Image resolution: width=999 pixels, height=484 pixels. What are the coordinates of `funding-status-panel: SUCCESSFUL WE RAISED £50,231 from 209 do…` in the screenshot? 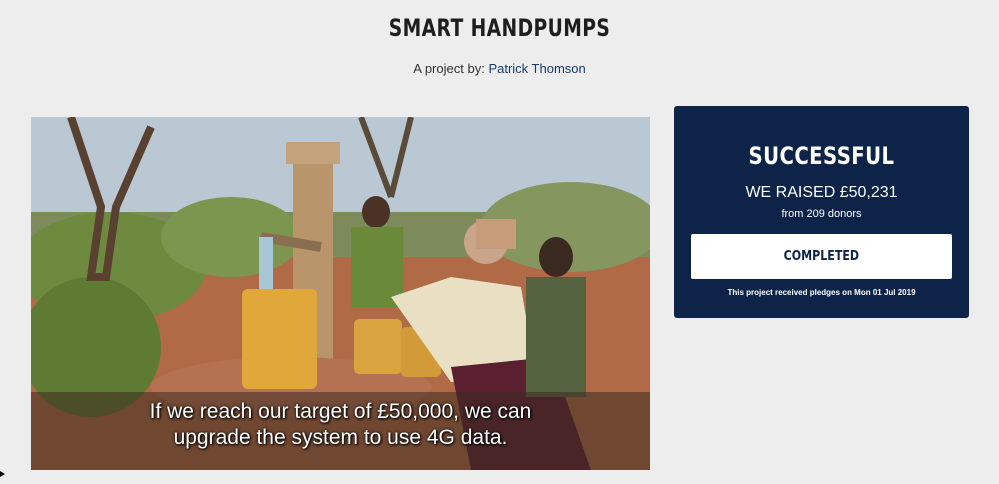 It's located at (821, 212).